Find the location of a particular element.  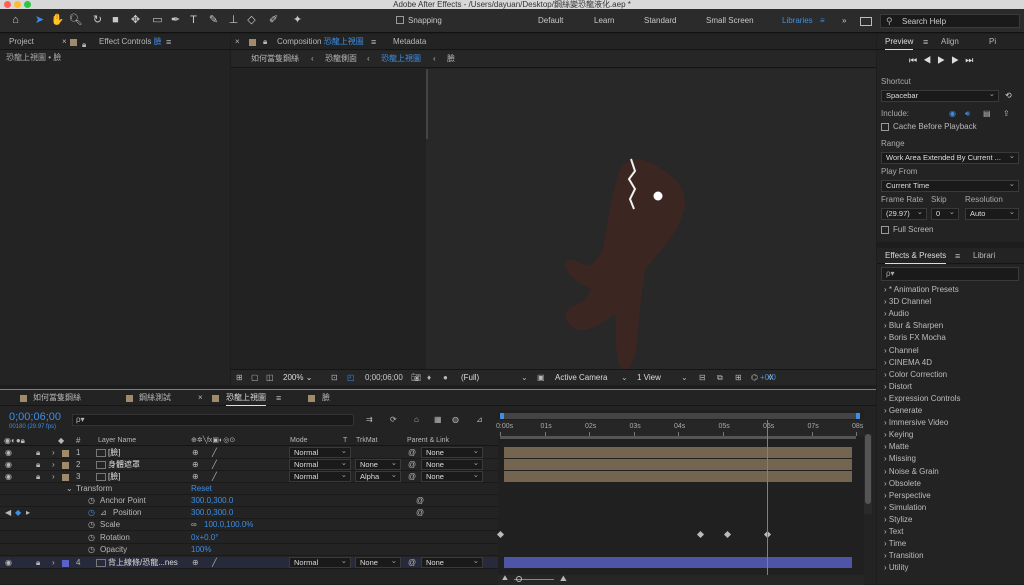

expand-chevron-icon: ⌄ is located at coordinates (69, 489).